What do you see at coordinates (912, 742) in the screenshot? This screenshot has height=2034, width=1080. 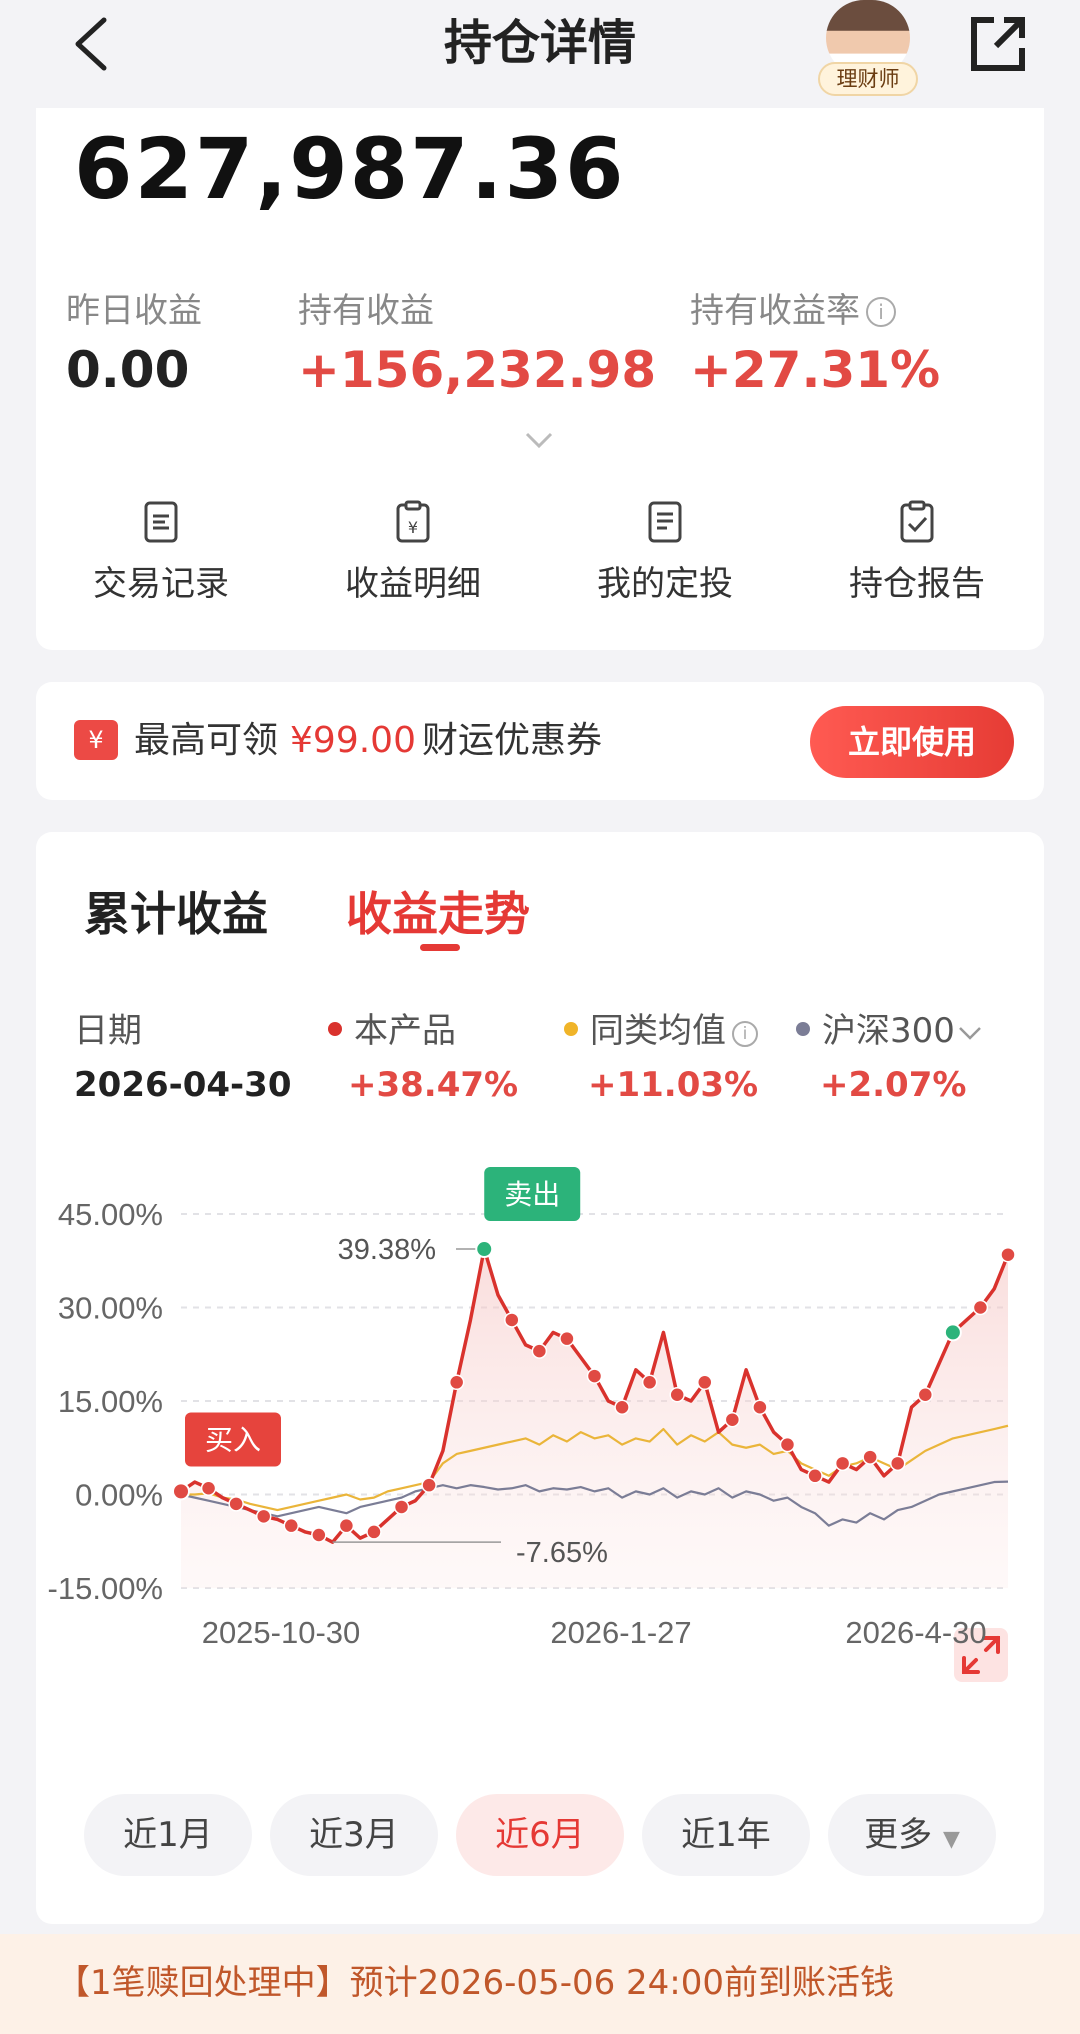 I see `use-now-button: 立即使用` at bounding box center [912, 742].